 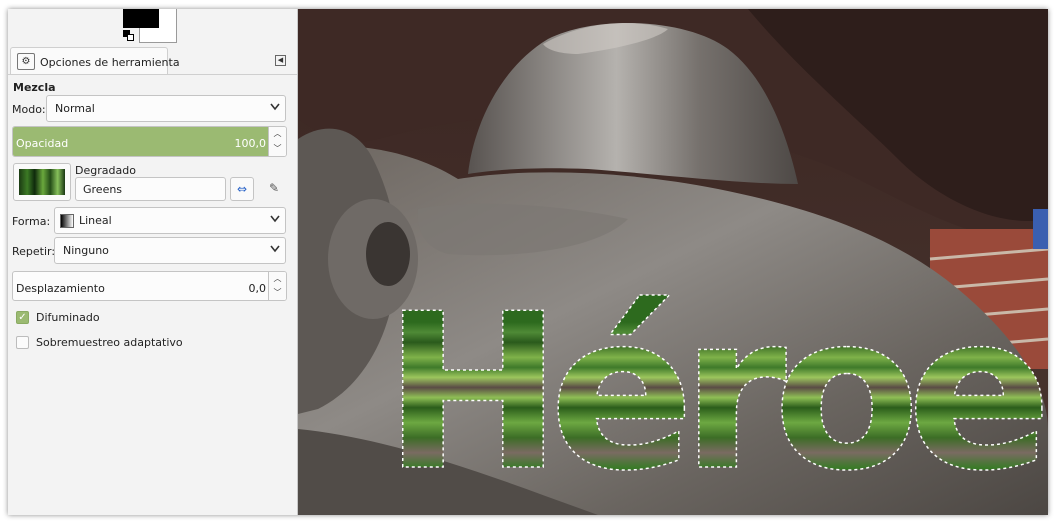 I want to click on tab-tool-options-label: Opciones de herramienta, so click(x=110, y=62).